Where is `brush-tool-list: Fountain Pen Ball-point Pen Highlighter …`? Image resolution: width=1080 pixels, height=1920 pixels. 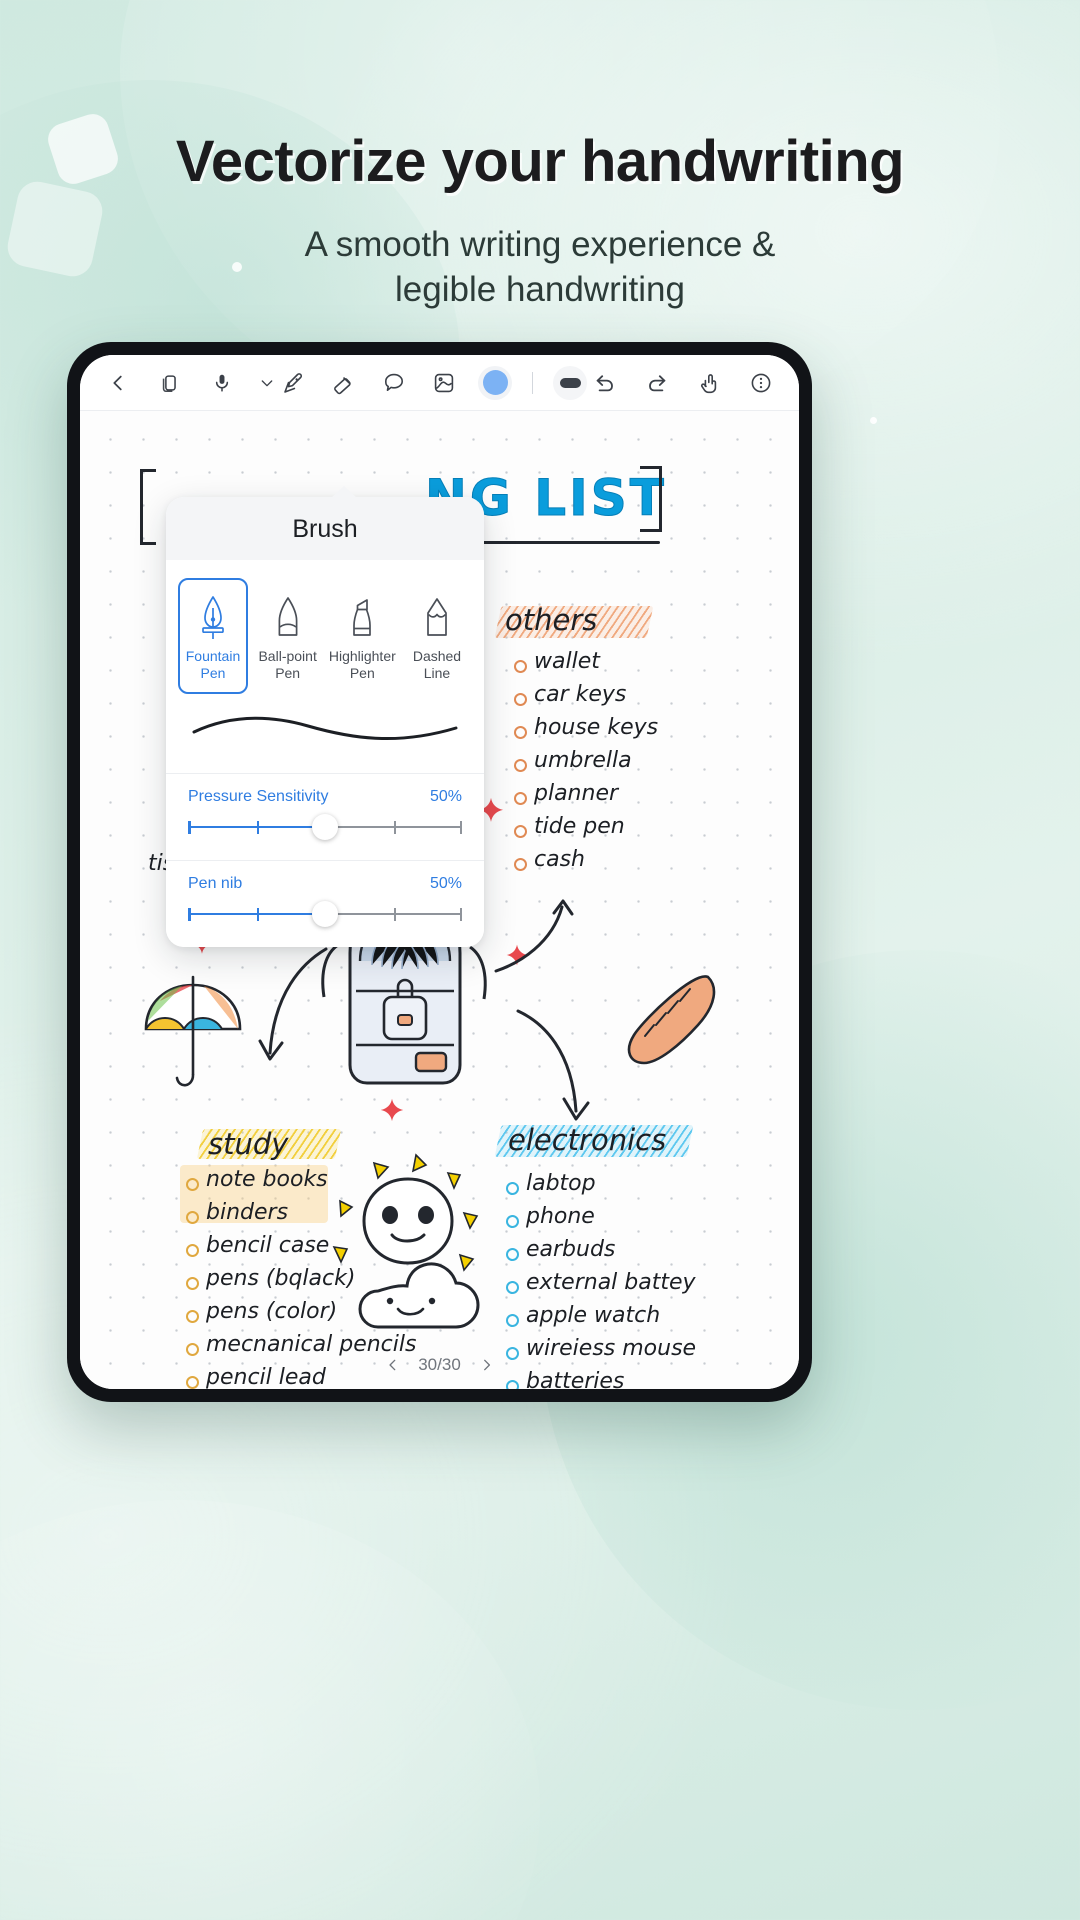
brush-tool-list: Fountain Pen Ball-point Pen Highlighter … is located at coordinates (325, 631).